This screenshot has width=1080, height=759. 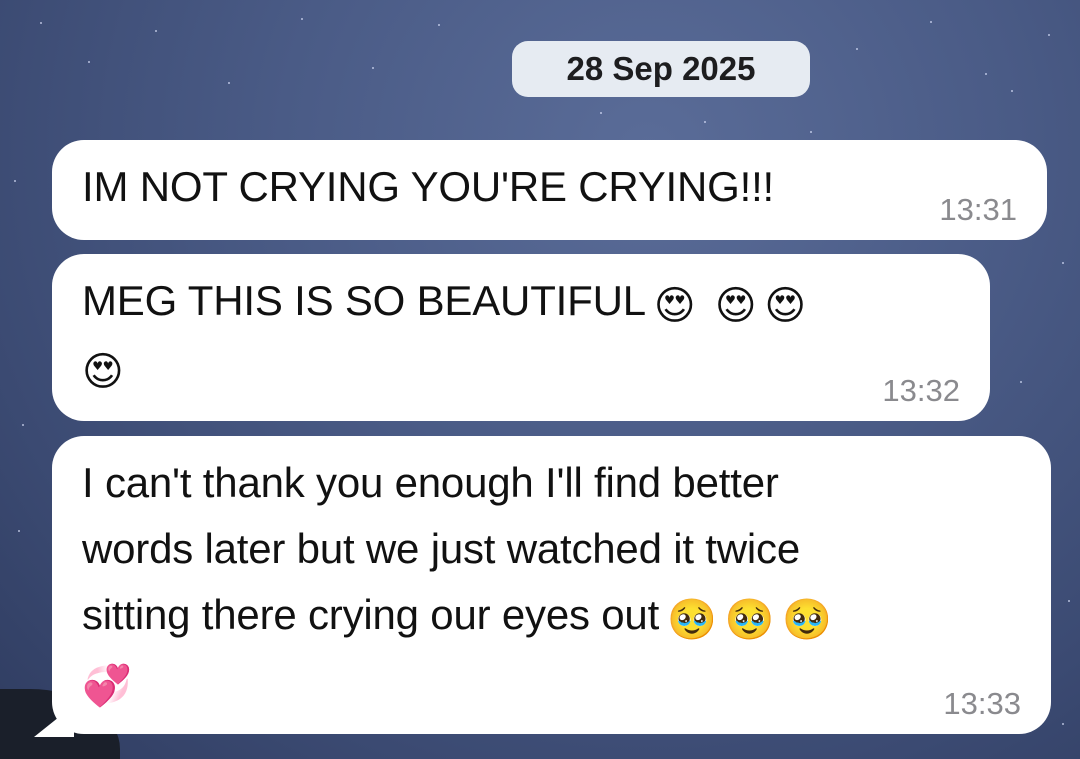 I want to click on message-text: IM NOT CRYING YOU'RE CRYING!!!, so click(x=428, y=186).